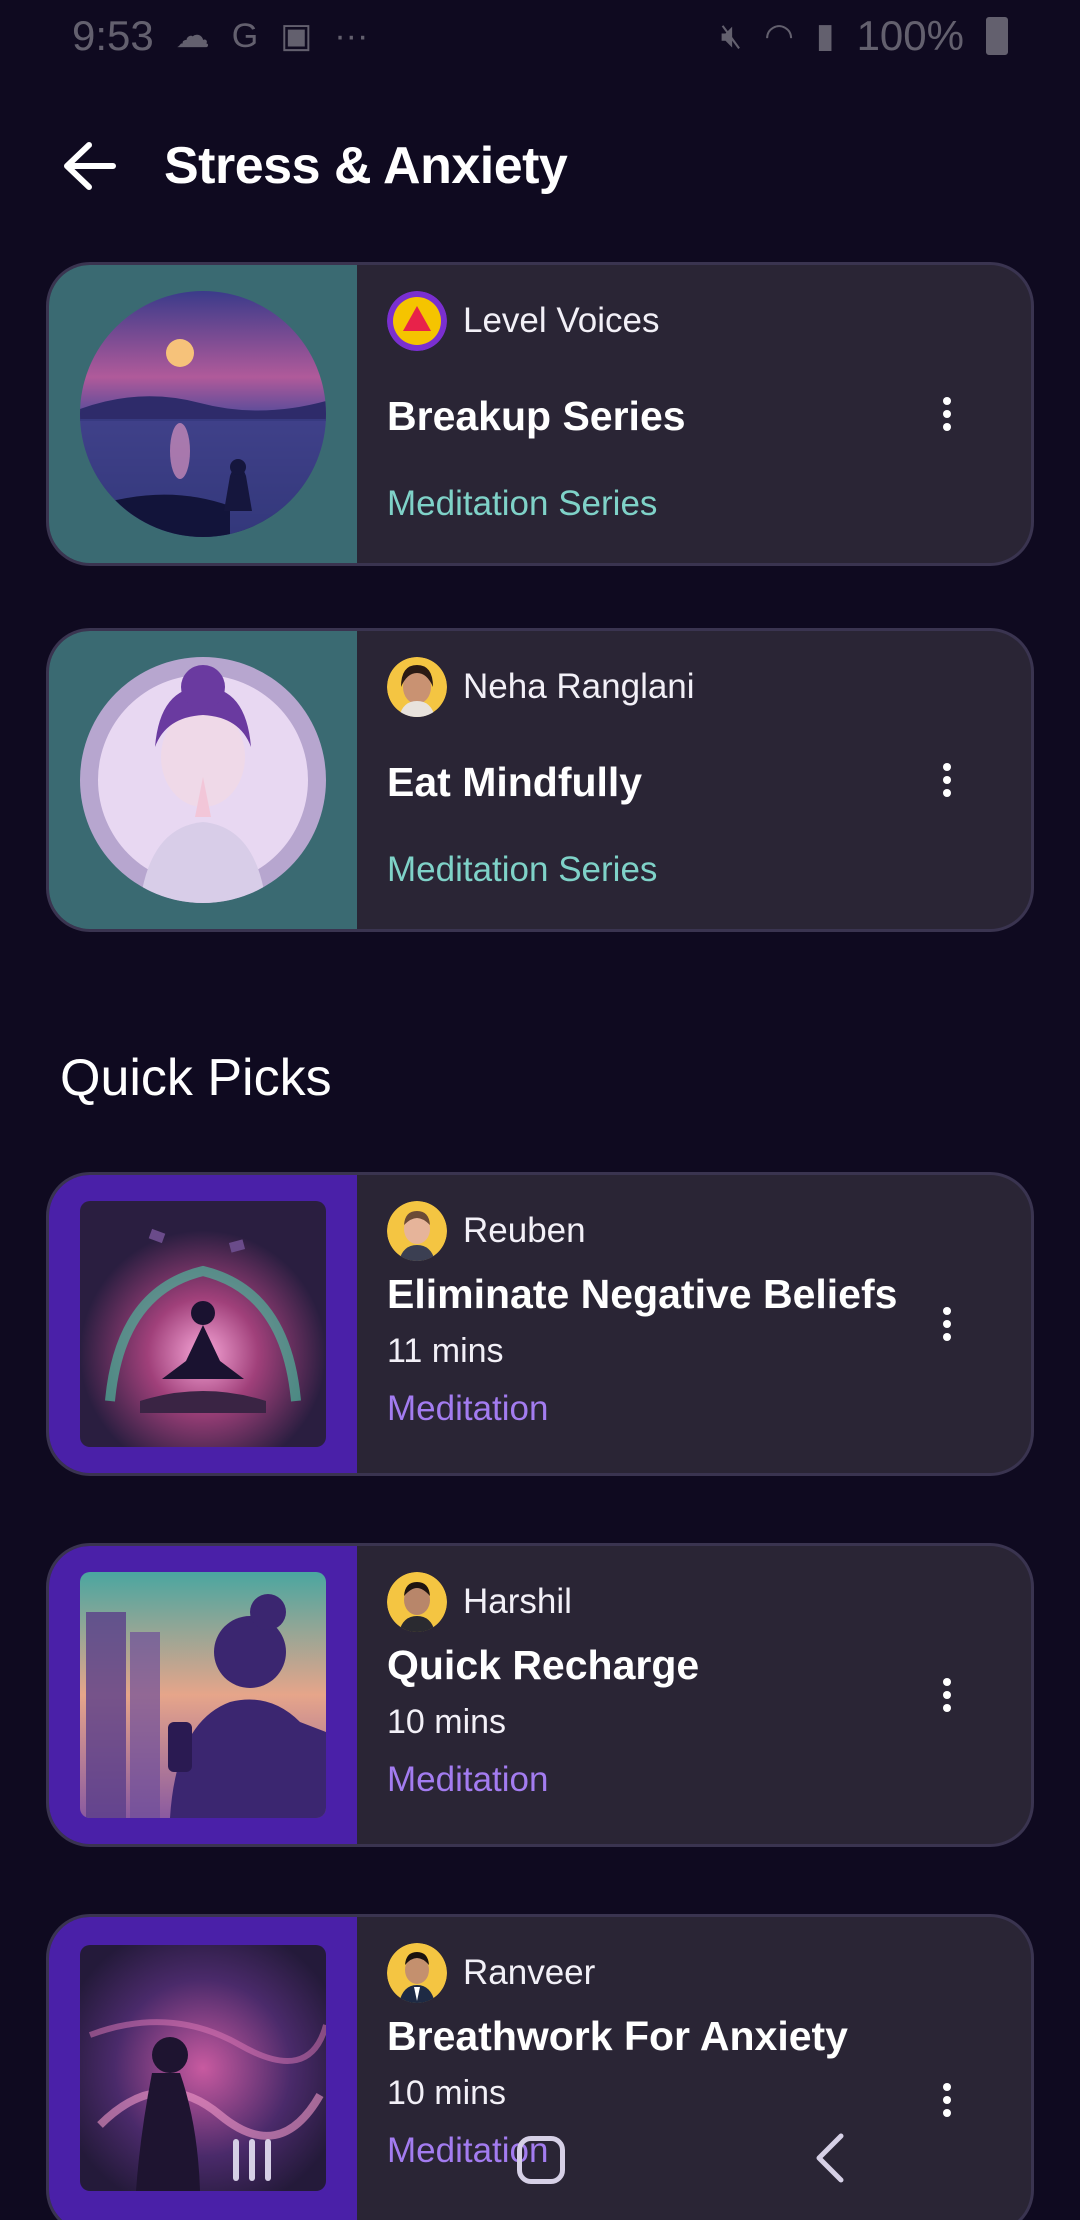 Image resolution: width=1080 pixels, height=2220 pixels. What do you see at coordinates (524, 1230) in the screenshot?
I see `author-name: Reuben` at bounding box center [524, 1230].